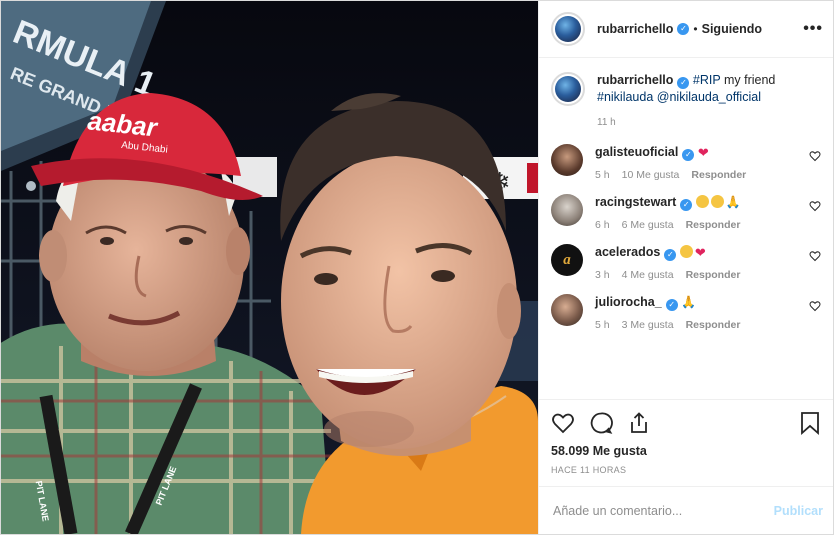  Describe the element at coordinates (563, 423) in the screenshot. I see `heart-icon` at that location.